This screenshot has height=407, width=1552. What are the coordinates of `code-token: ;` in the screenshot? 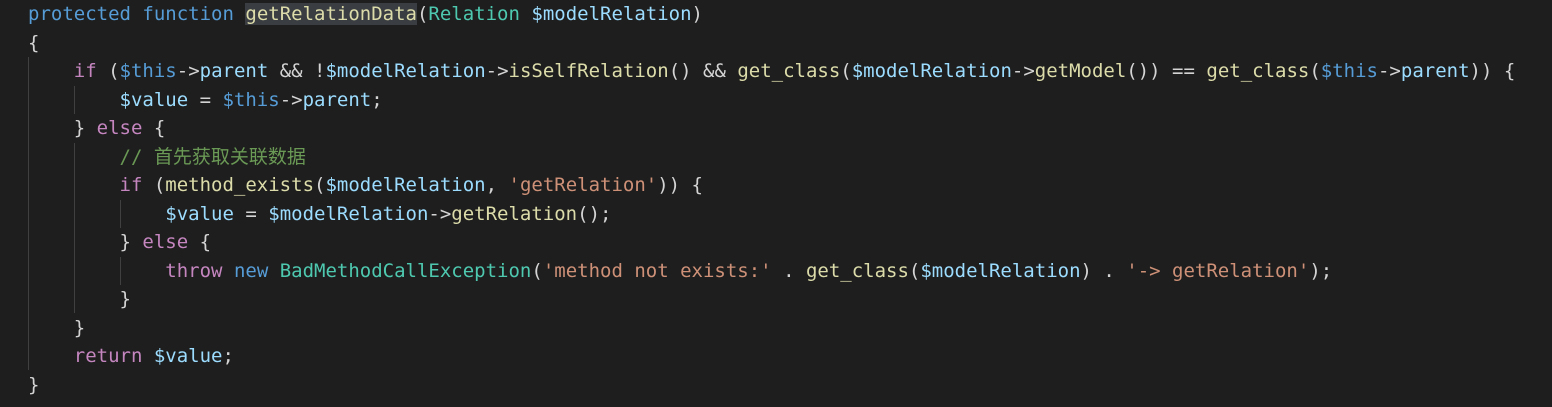 It's located at (228, 356).